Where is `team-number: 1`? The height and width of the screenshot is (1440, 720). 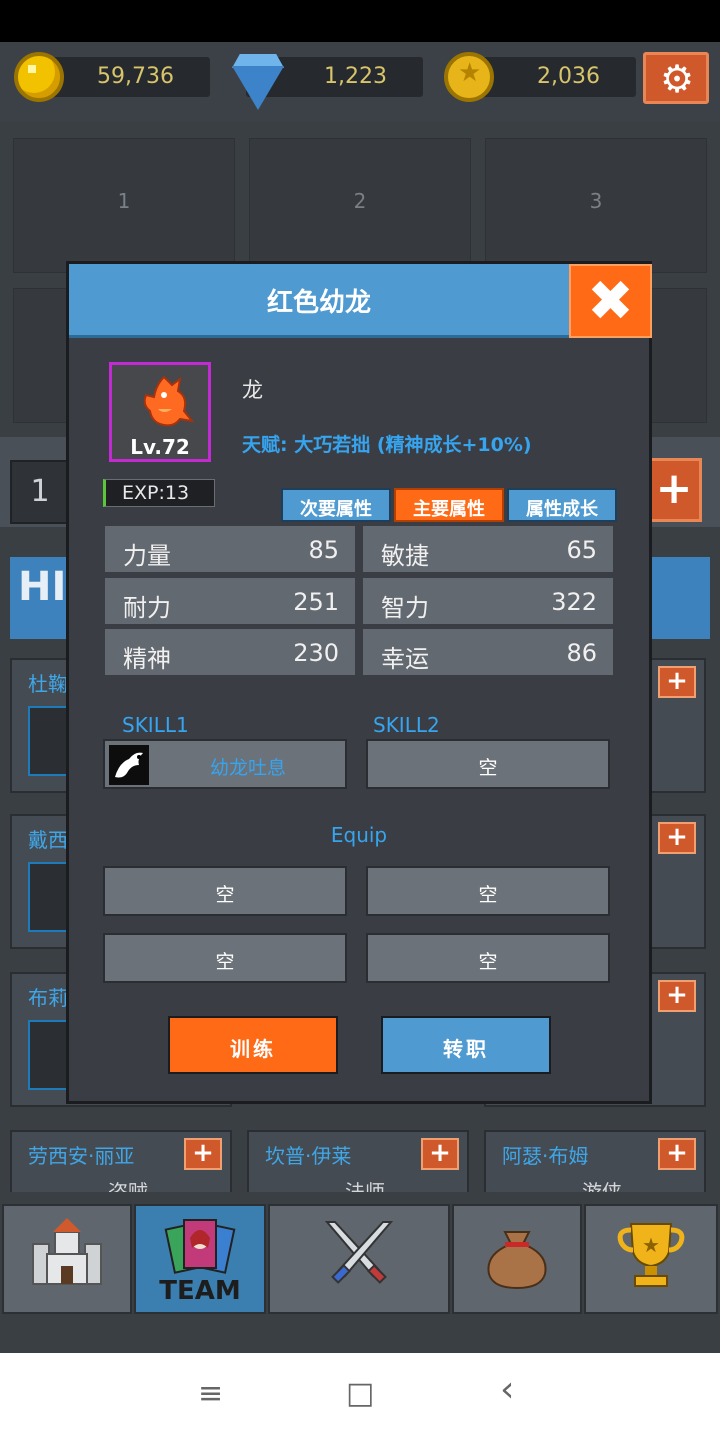
team-number: 1 is located at coordinates (40, 492).